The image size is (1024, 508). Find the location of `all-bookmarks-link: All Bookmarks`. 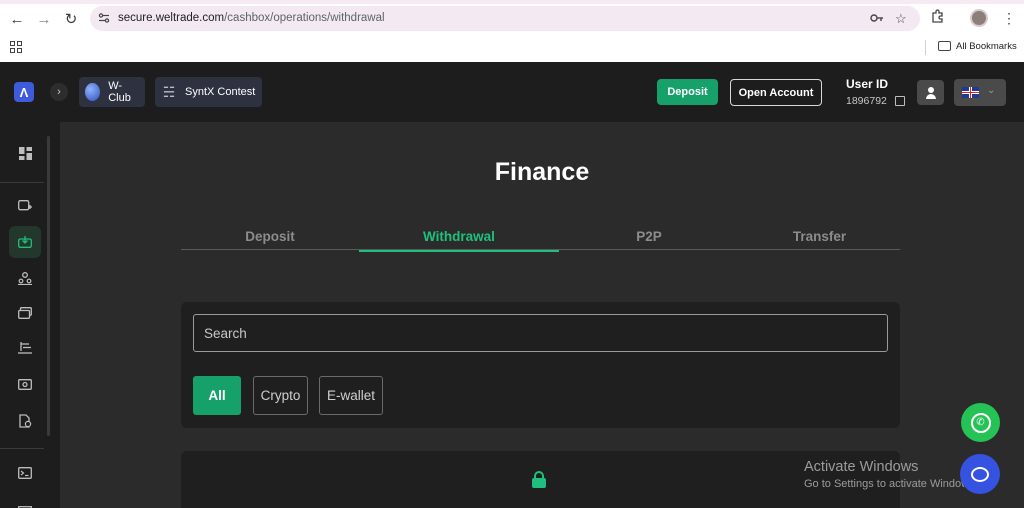

all-bookmarks-link: All Bookmarks is located at coordinates (986, 46).